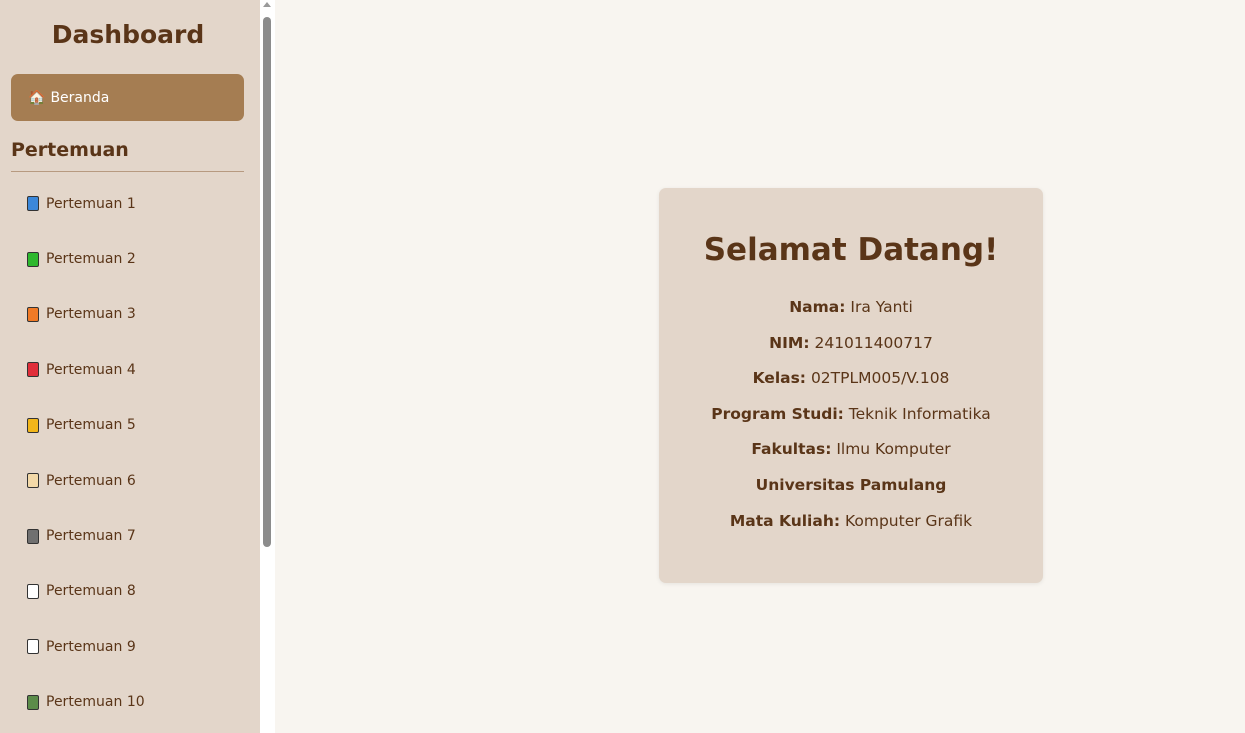 The width and height of the screenshot is (1245, 733). What do you see at coordinates (789, 342) in the screenshot?
I see `info-key: NIM:` at bounding box center [789, 342].